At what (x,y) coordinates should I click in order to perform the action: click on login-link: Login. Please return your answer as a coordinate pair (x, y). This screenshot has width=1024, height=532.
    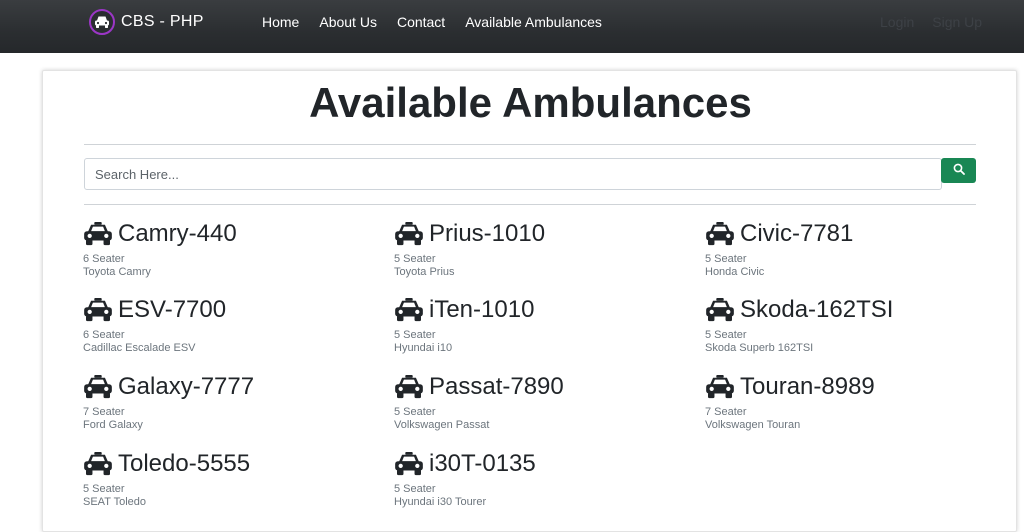
    Looking at the image, I should click on (897, 22).